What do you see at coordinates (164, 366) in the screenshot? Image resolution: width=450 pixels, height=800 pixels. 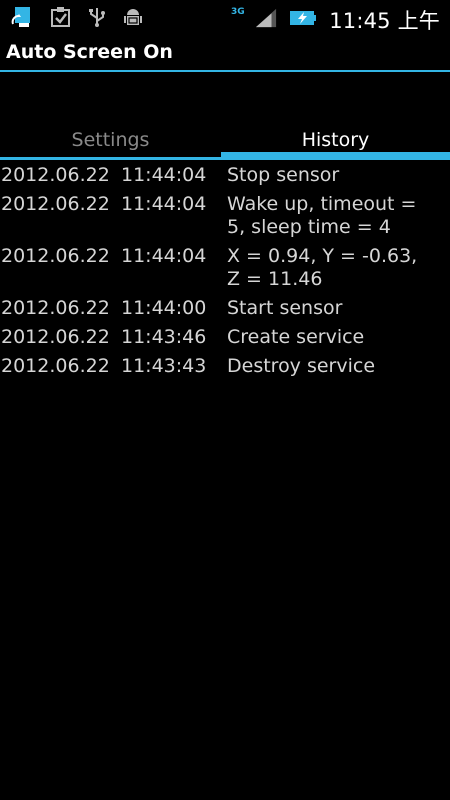 I see `history-time: 11:43:43` at bounding box center [164, 366].